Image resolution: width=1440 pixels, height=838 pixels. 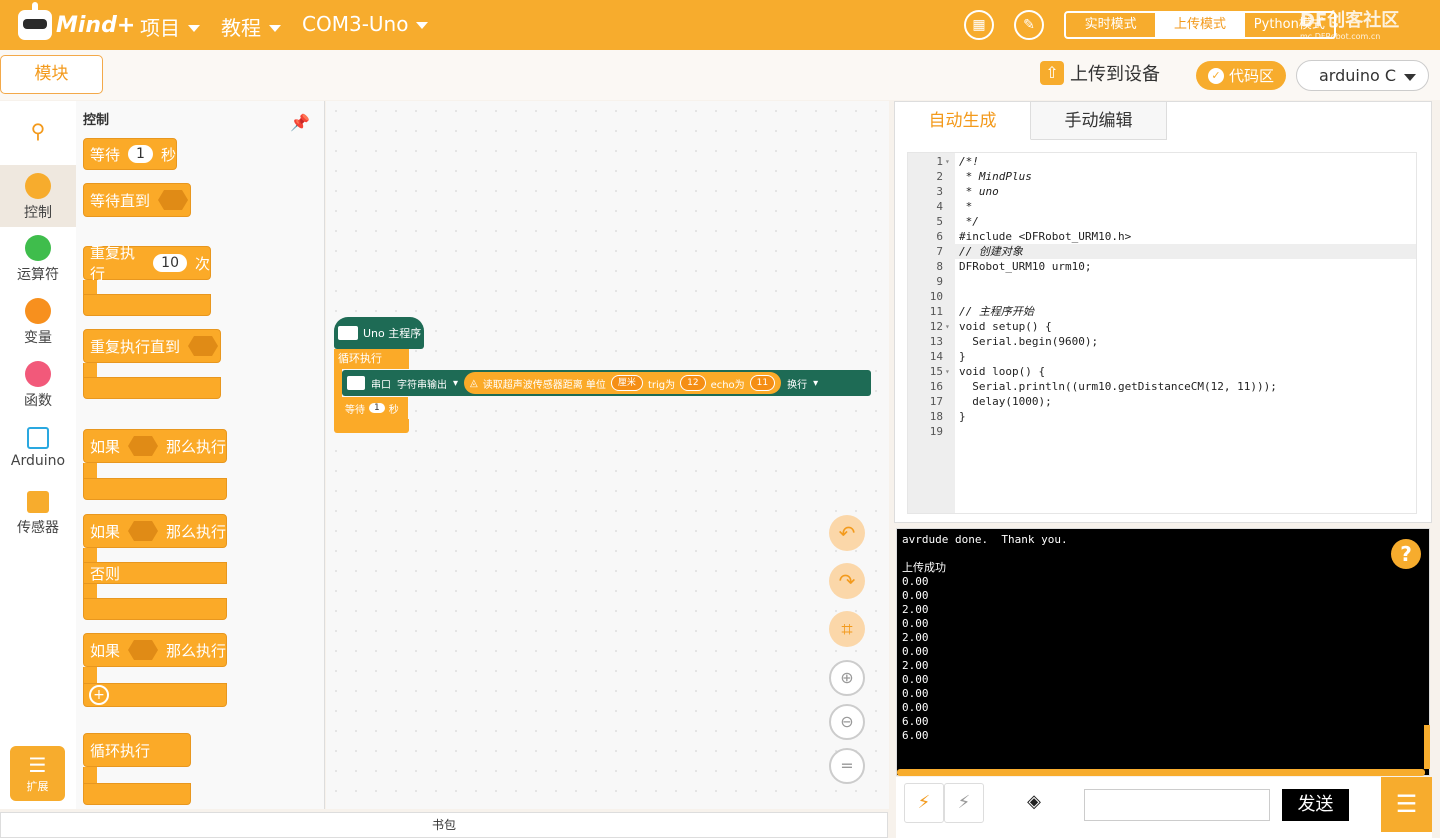 What do you see at coordinates (152, 346) in the screenshot?
I see `block-repeat-until: 重复执行直到` at bounding box center [152, 346].